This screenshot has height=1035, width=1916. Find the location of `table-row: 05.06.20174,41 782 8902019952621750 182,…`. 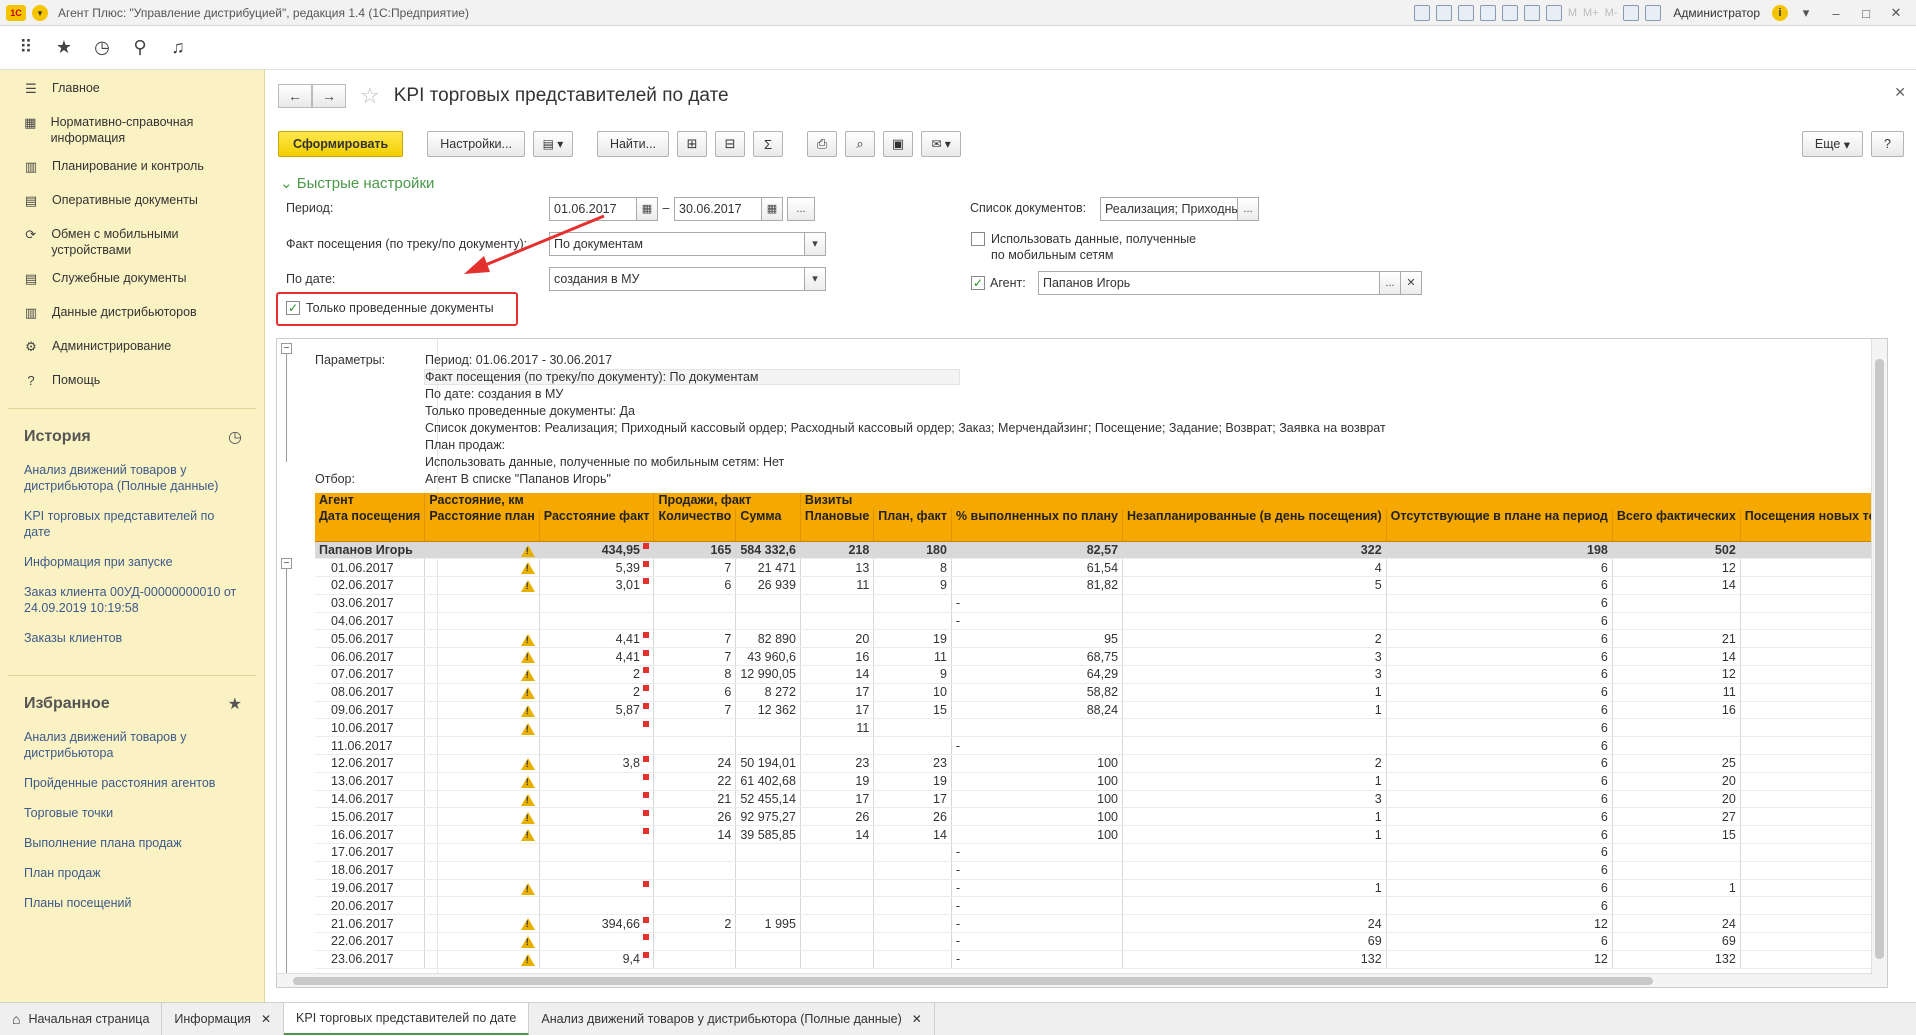

table-row: 05.06.20174,41 782 8902019952621750 182,… is located at coordinates (1101, 639).